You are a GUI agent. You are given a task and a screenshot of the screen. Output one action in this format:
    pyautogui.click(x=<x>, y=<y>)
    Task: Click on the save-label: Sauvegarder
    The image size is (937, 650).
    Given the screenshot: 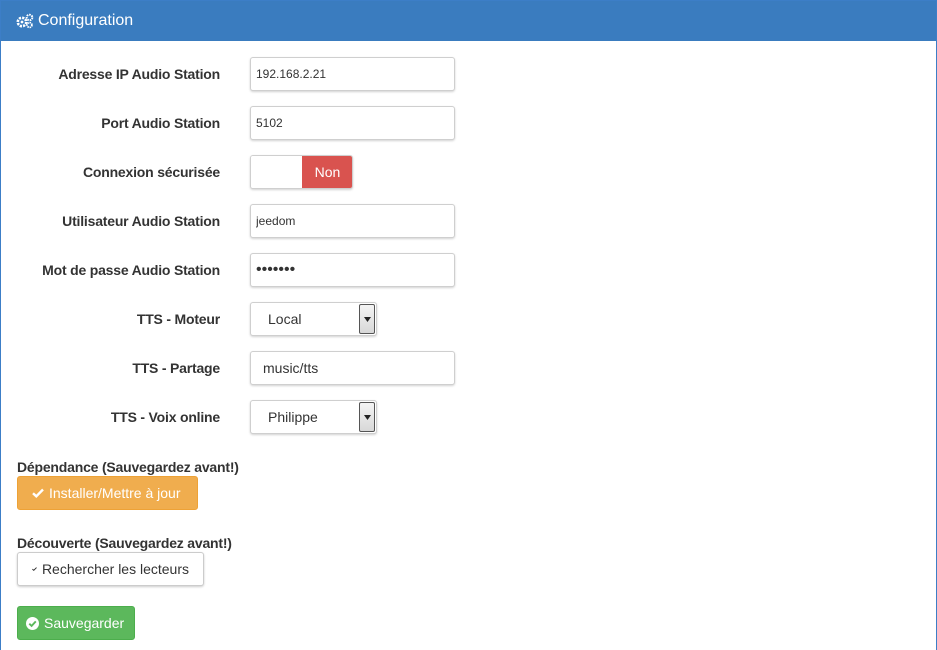 What is the action you would take?
    pyautogui.click(x=84, y=623)
    